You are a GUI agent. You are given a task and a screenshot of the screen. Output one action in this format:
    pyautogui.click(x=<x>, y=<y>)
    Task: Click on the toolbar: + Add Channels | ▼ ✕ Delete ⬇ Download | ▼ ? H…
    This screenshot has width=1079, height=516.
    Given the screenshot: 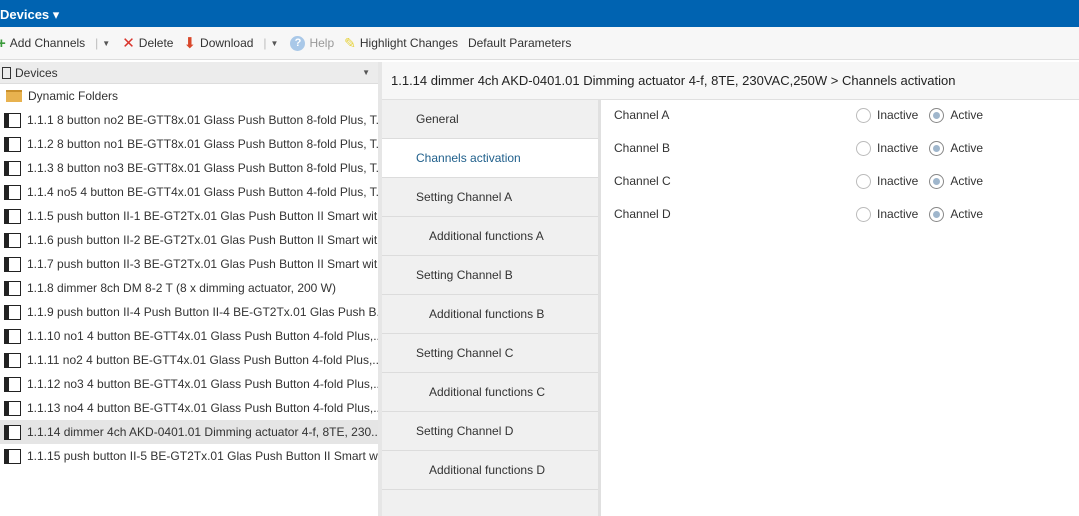 What is the action you would take?
    pyautogui.click(x=539, y=43)
    